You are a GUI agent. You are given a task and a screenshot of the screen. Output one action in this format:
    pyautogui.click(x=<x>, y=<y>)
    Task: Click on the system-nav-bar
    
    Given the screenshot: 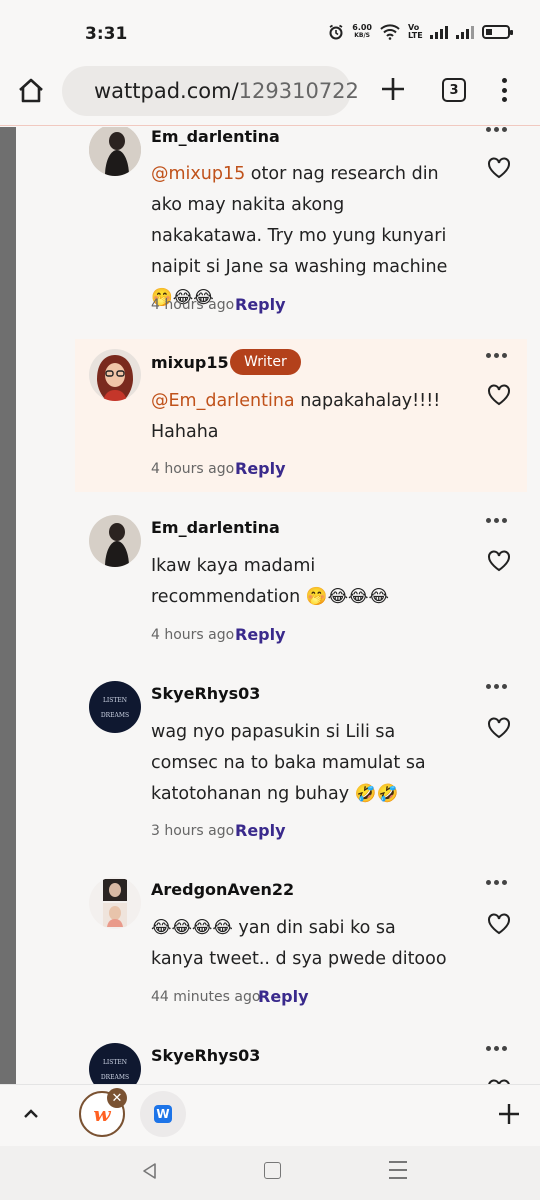 What is the action you would take?
    pyautogui.click(x=270, y=1173)
    